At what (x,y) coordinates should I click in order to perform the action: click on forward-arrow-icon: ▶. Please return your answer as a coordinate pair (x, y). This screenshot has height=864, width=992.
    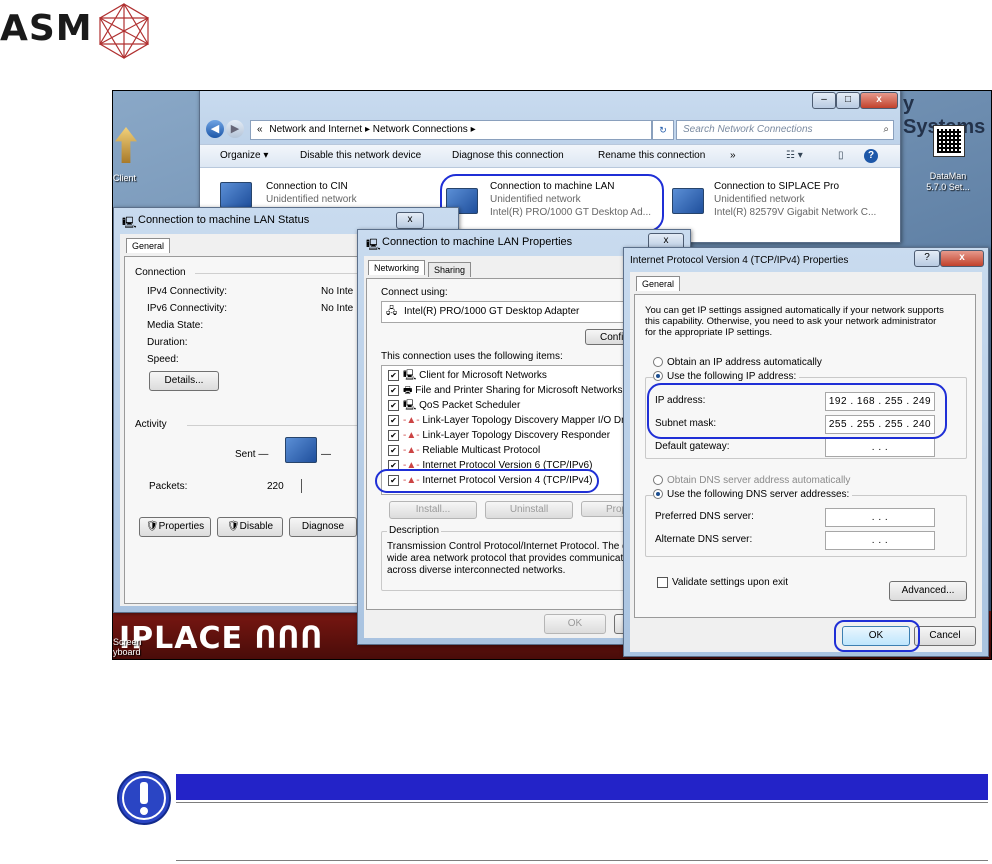
    Looking at the image, I should click on (235, 129).